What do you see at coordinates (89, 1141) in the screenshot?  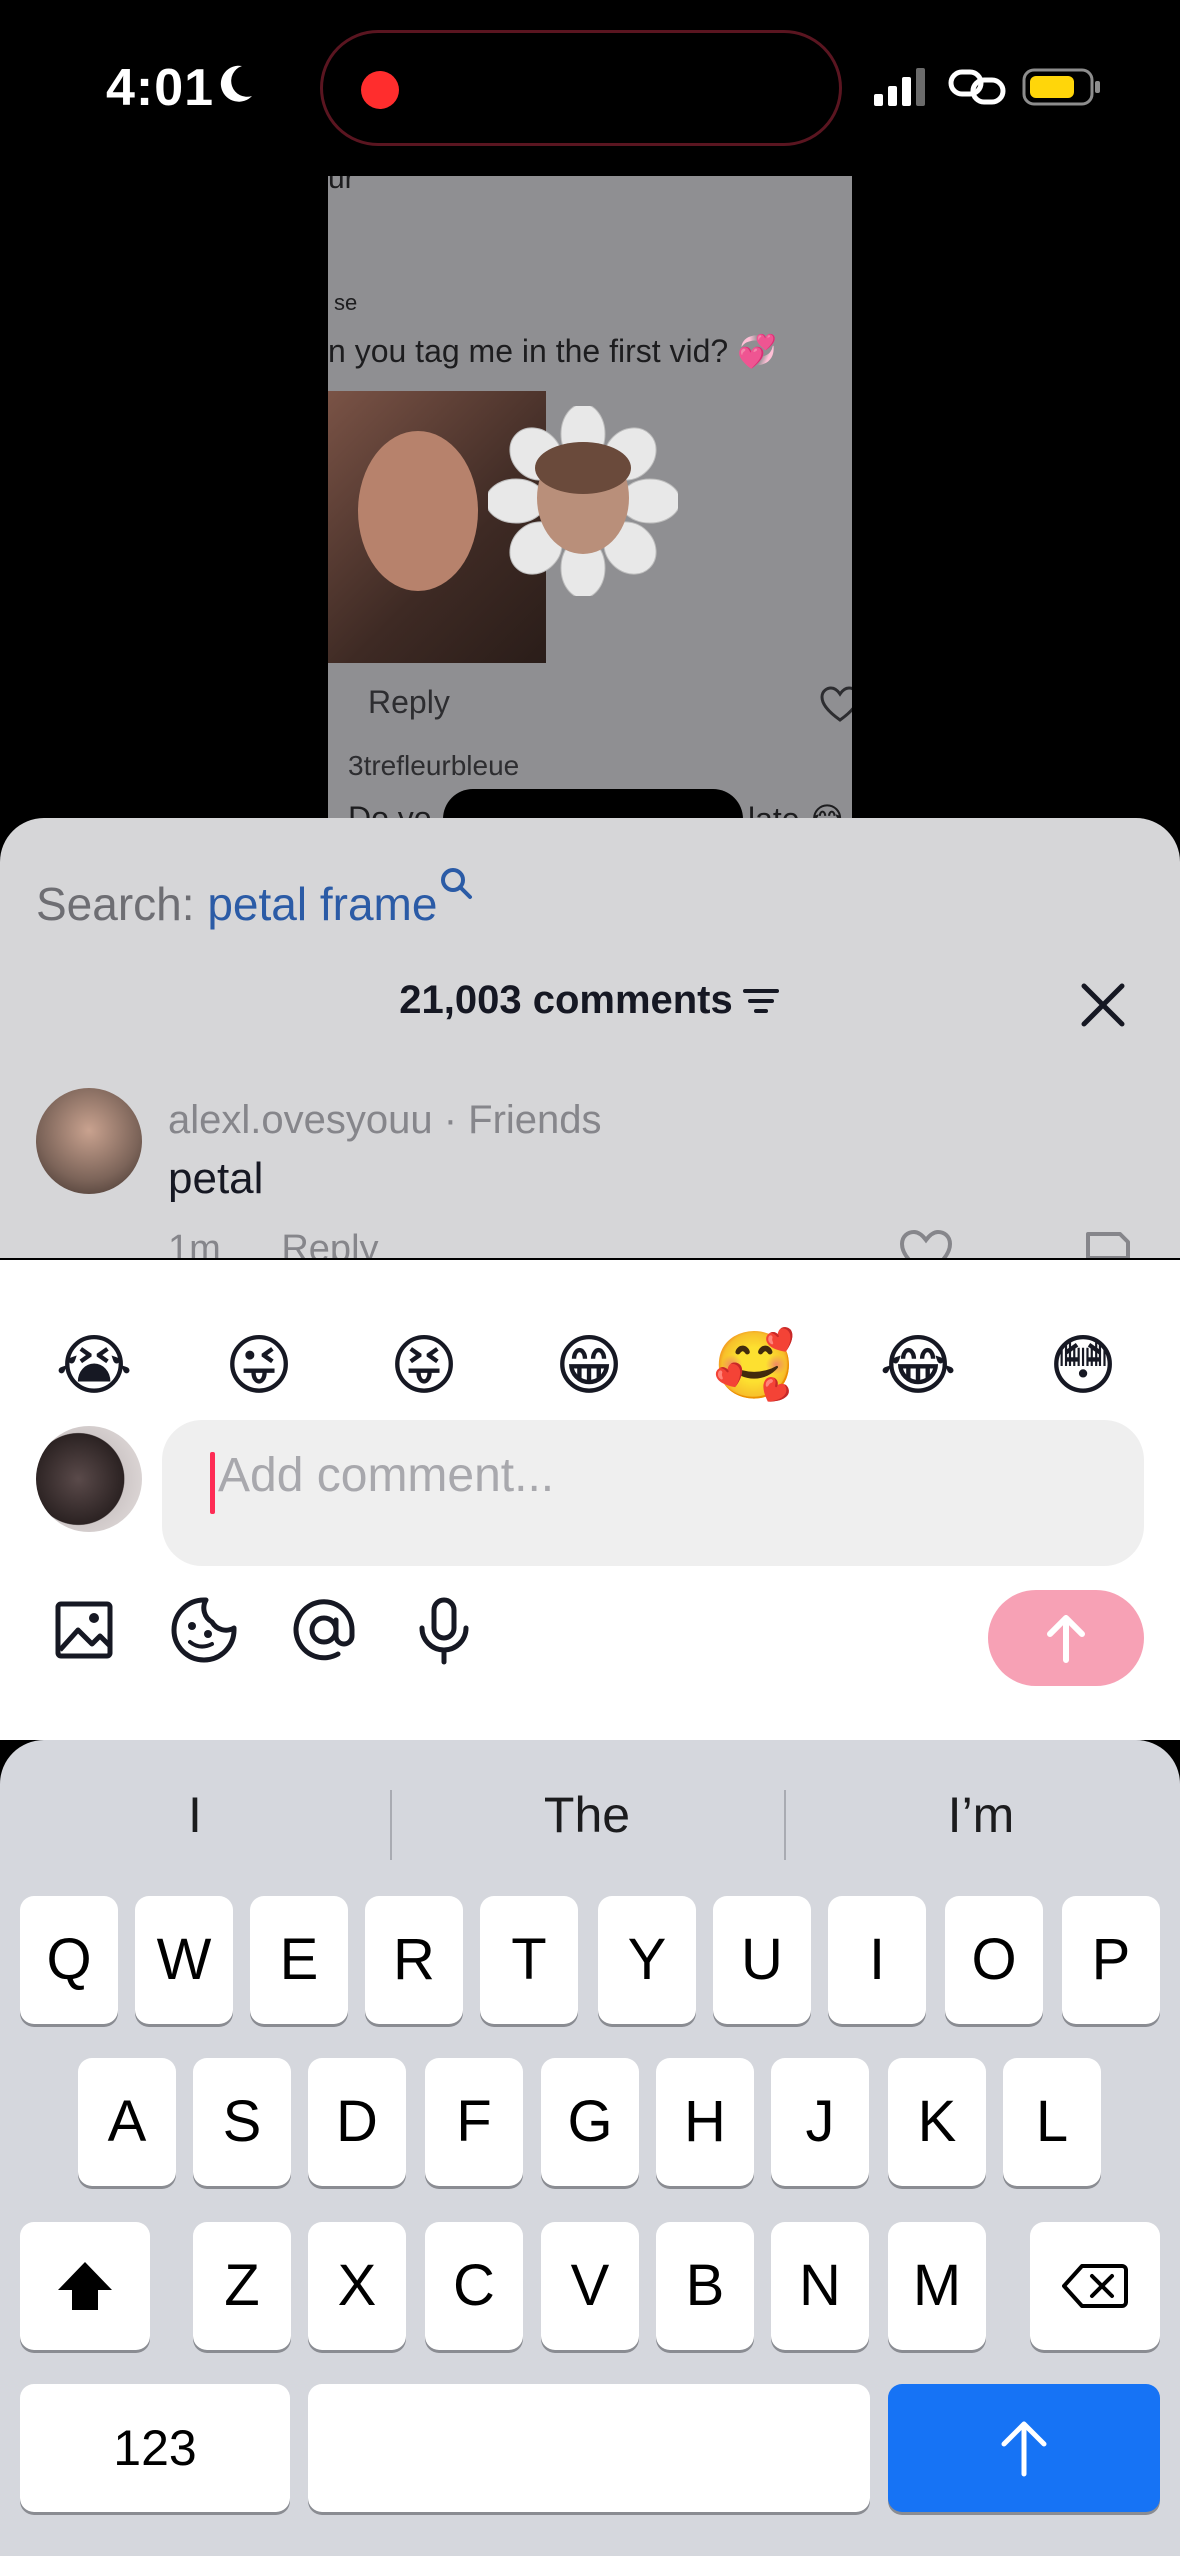 I see `avatar` at bounding box center [89, 1141].